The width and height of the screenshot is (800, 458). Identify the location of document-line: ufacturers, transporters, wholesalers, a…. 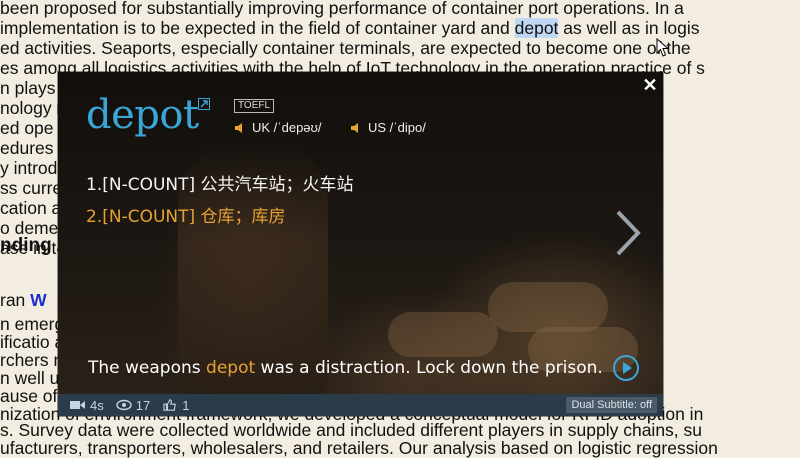
(359, 448).